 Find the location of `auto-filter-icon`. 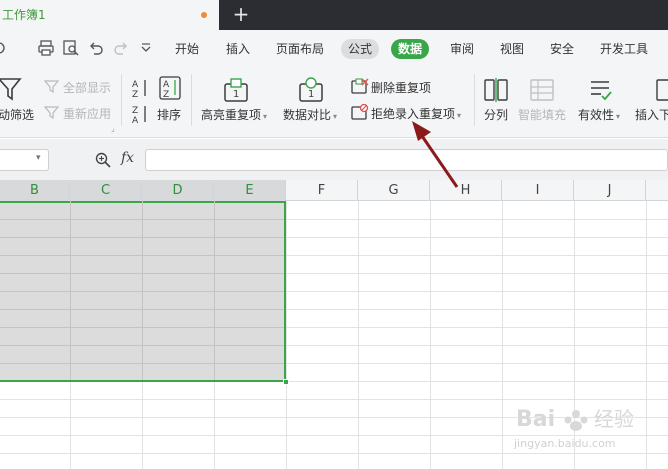

auto-filter-icon is located at coordinates (11, 90).